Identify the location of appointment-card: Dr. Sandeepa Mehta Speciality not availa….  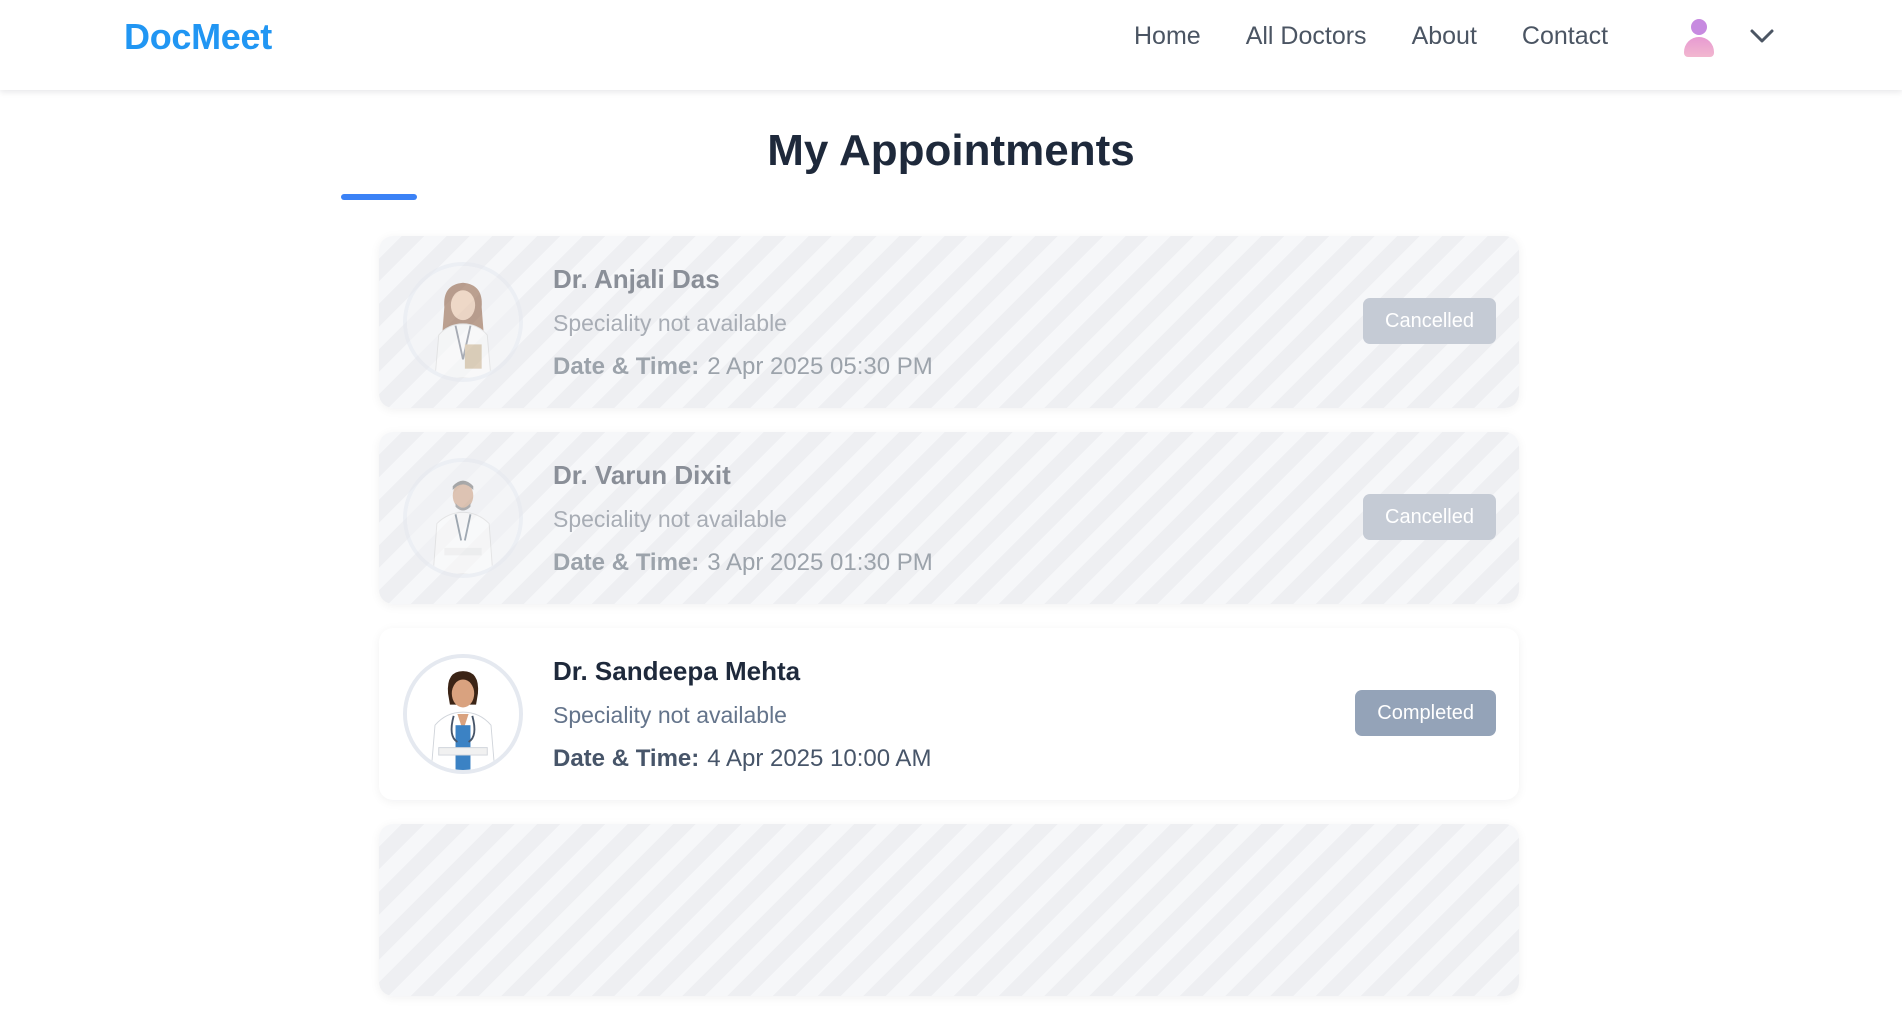
(949, 714).